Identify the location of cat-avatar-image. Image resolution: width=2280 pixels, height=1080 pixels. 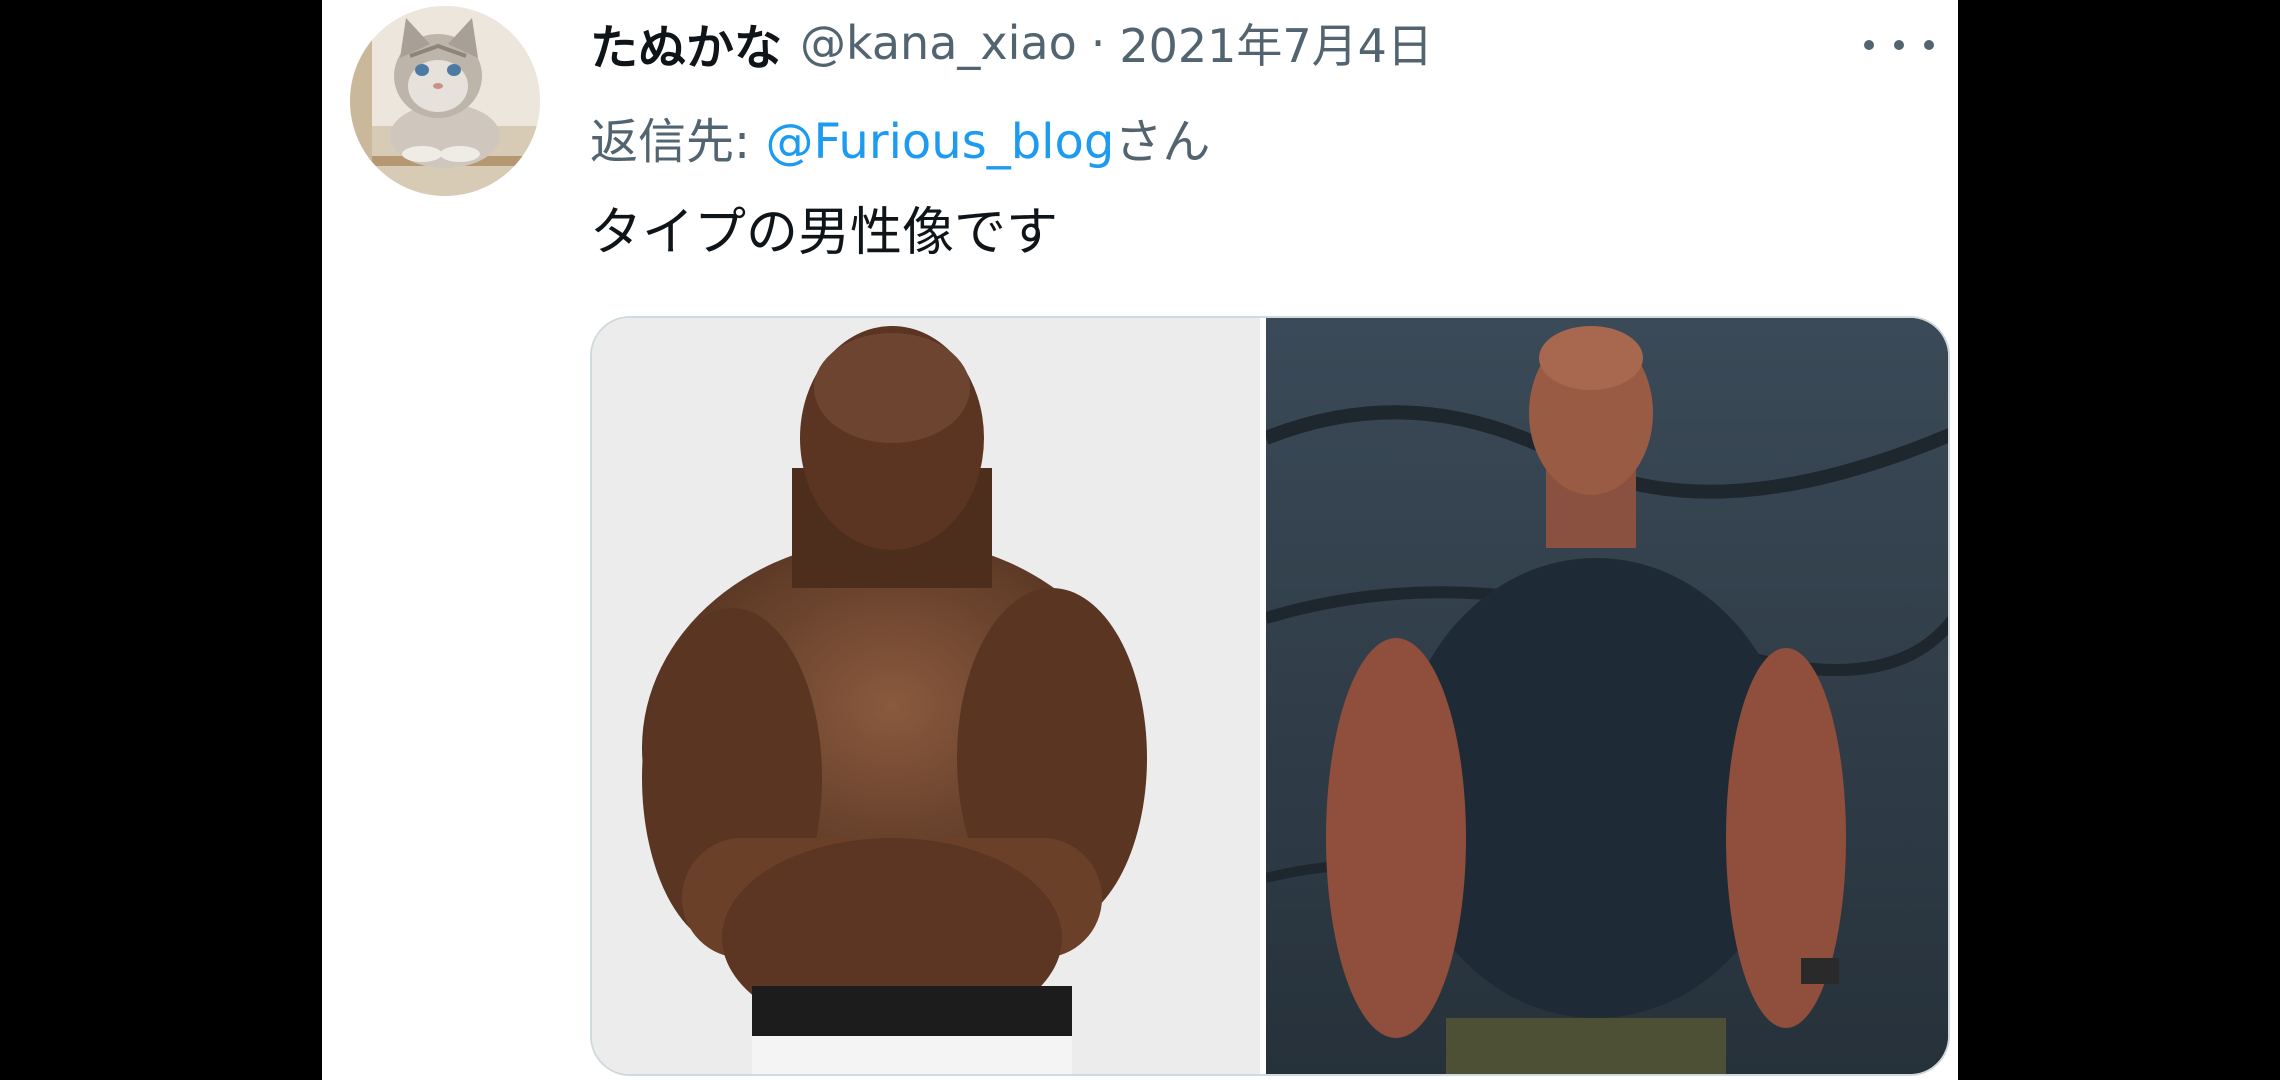
(445, 101).